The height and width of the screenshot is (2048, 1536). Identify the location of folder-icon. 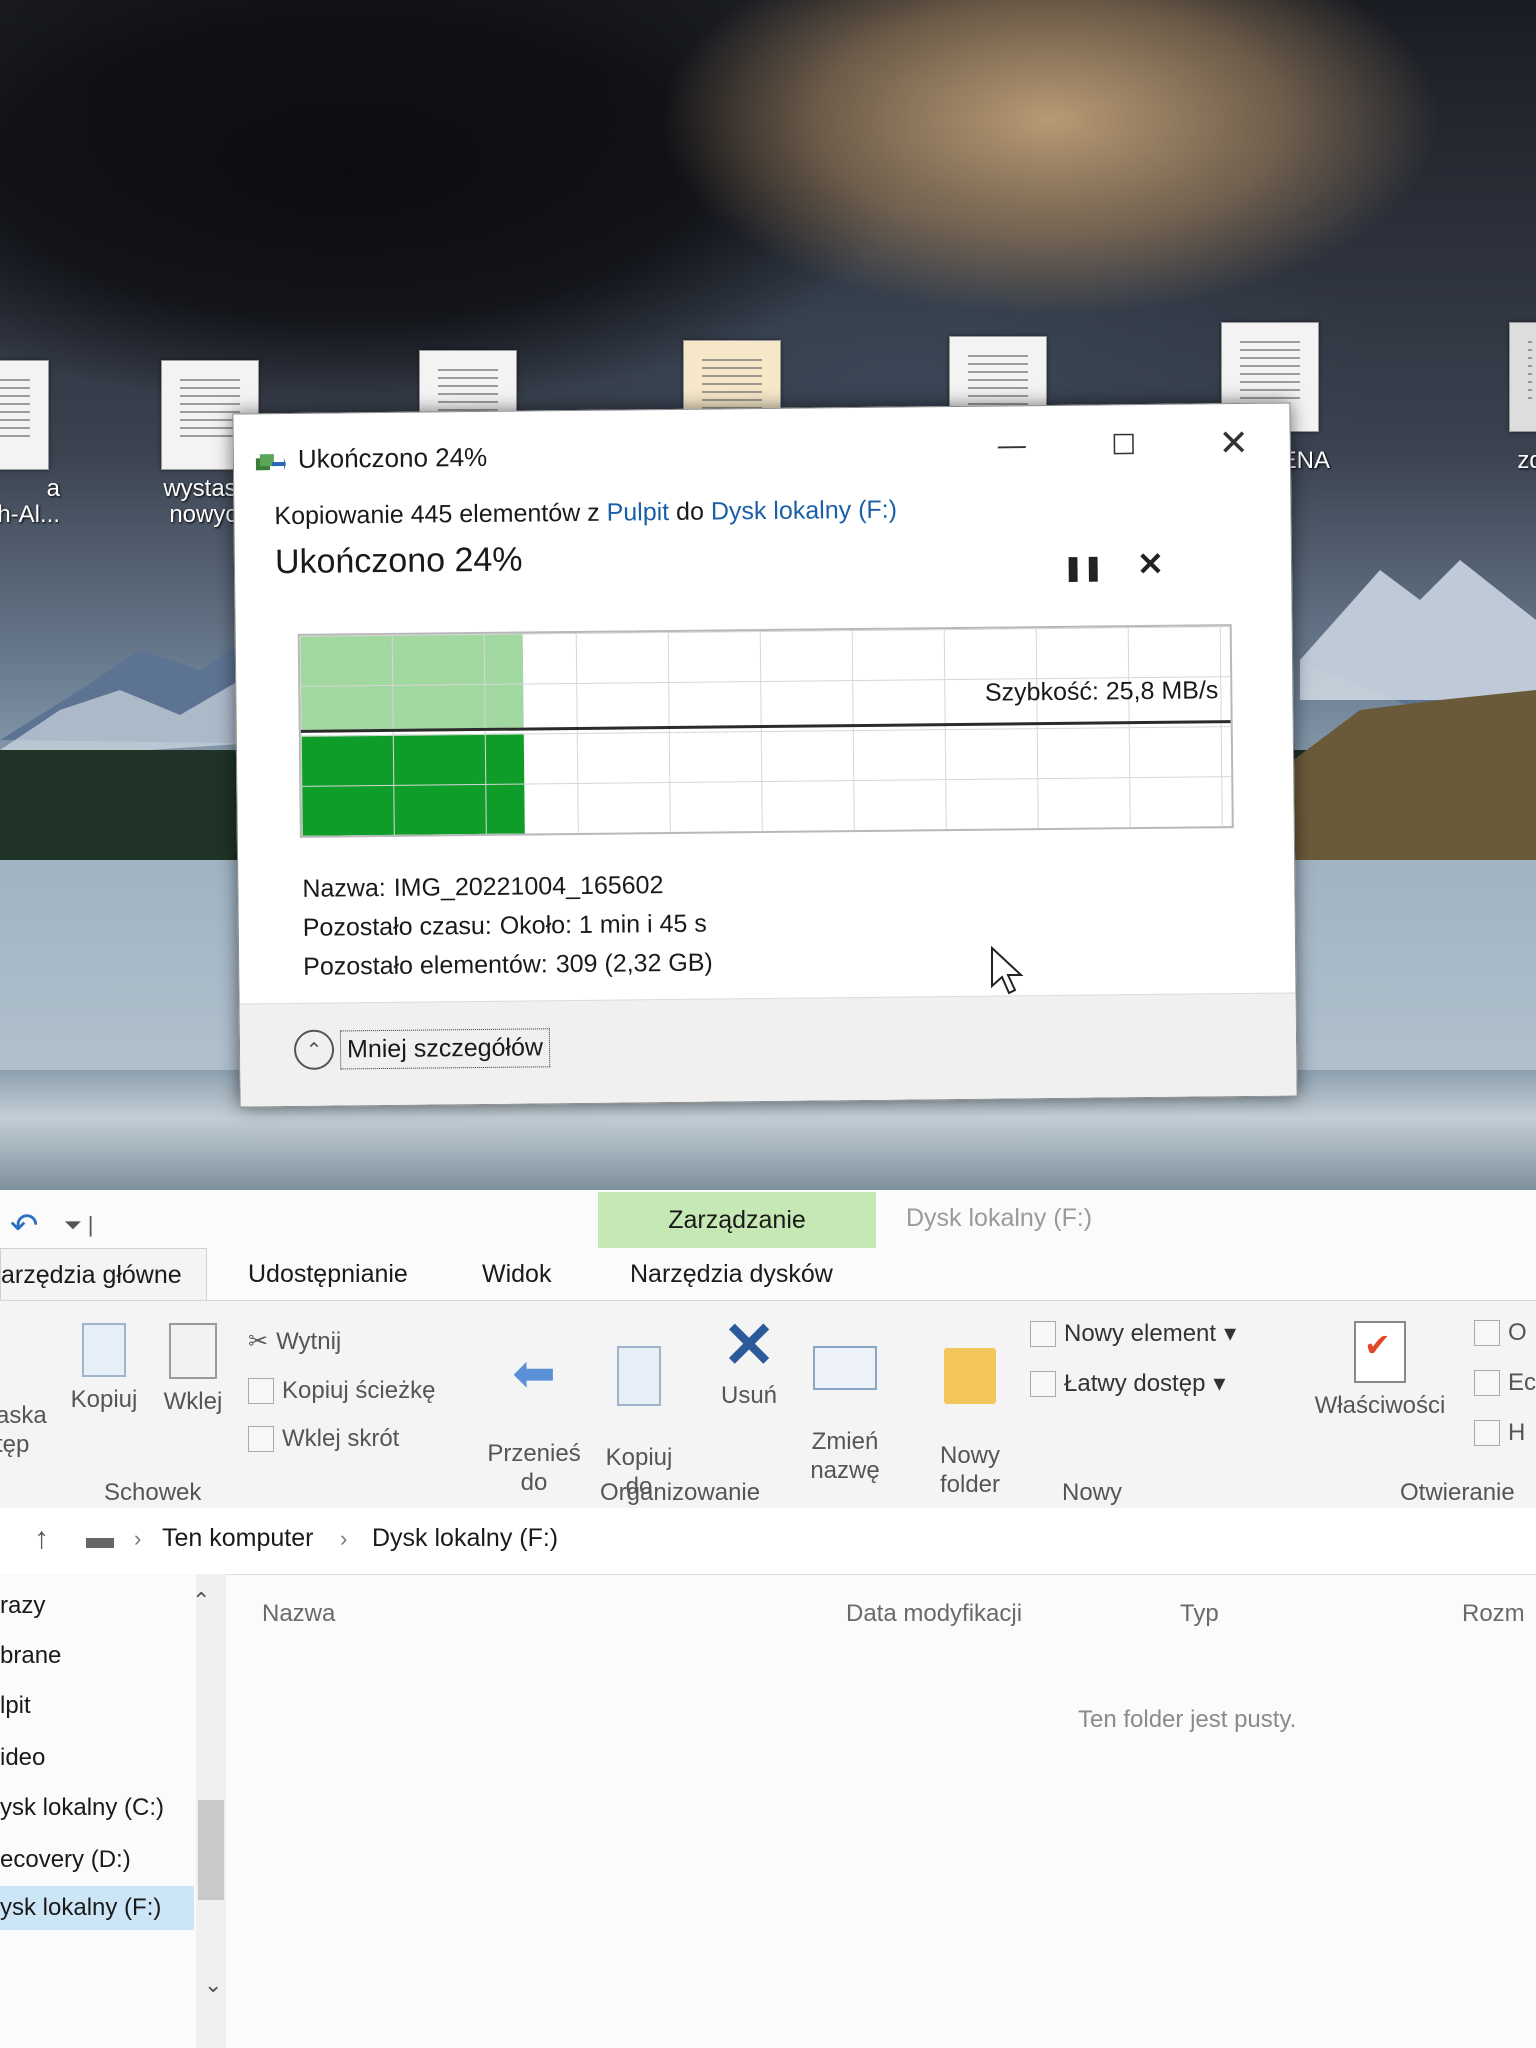
(970, 1376).